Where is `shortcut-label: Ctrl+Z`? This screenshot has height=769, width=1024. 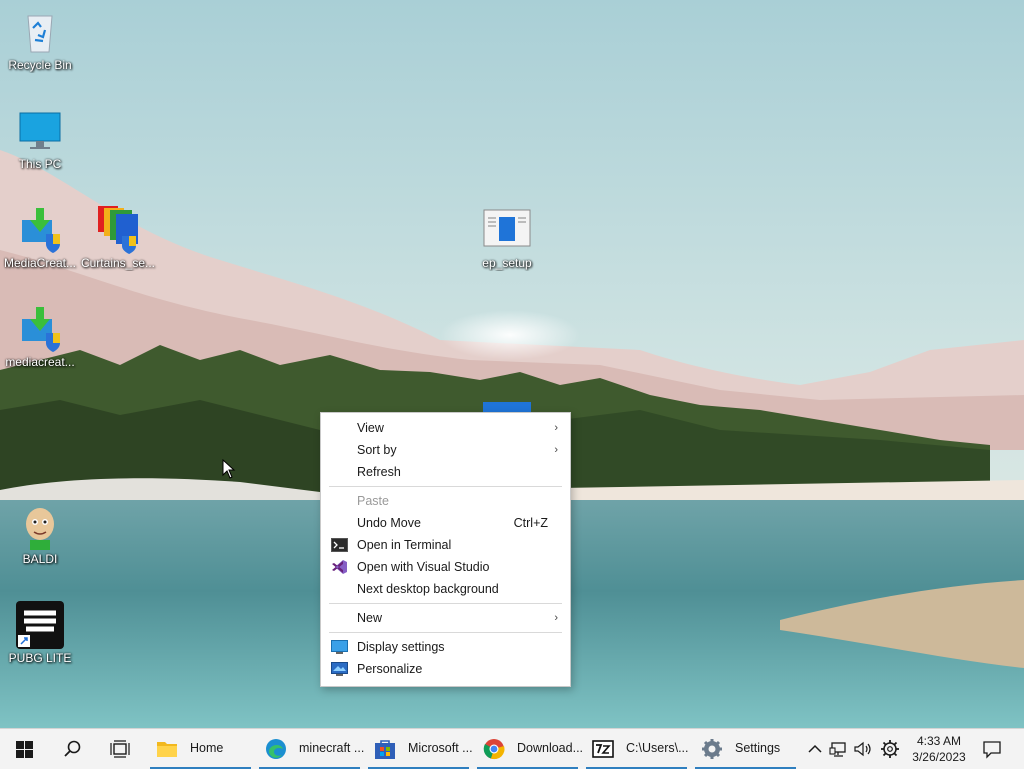 shortcut-label: Ctrl+Z is located at coordinates (530, 523).